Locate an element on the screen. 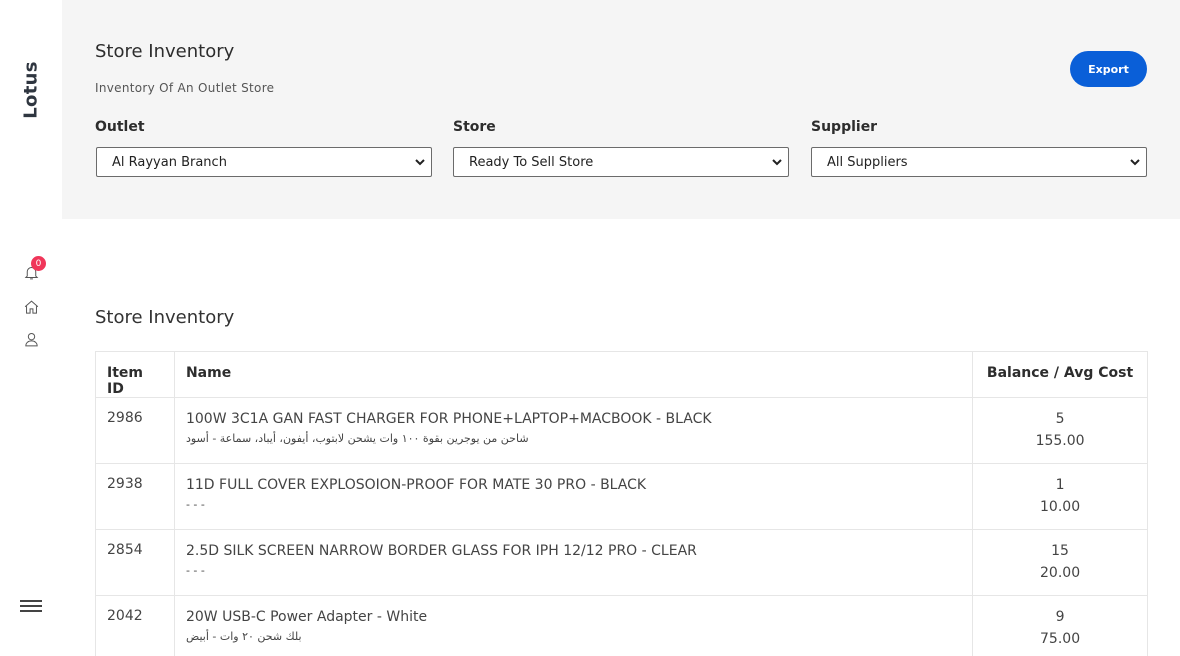 This screenshot has height=656, width=1180. item-id-cell: 2042 is located at coordinates (135, 625).